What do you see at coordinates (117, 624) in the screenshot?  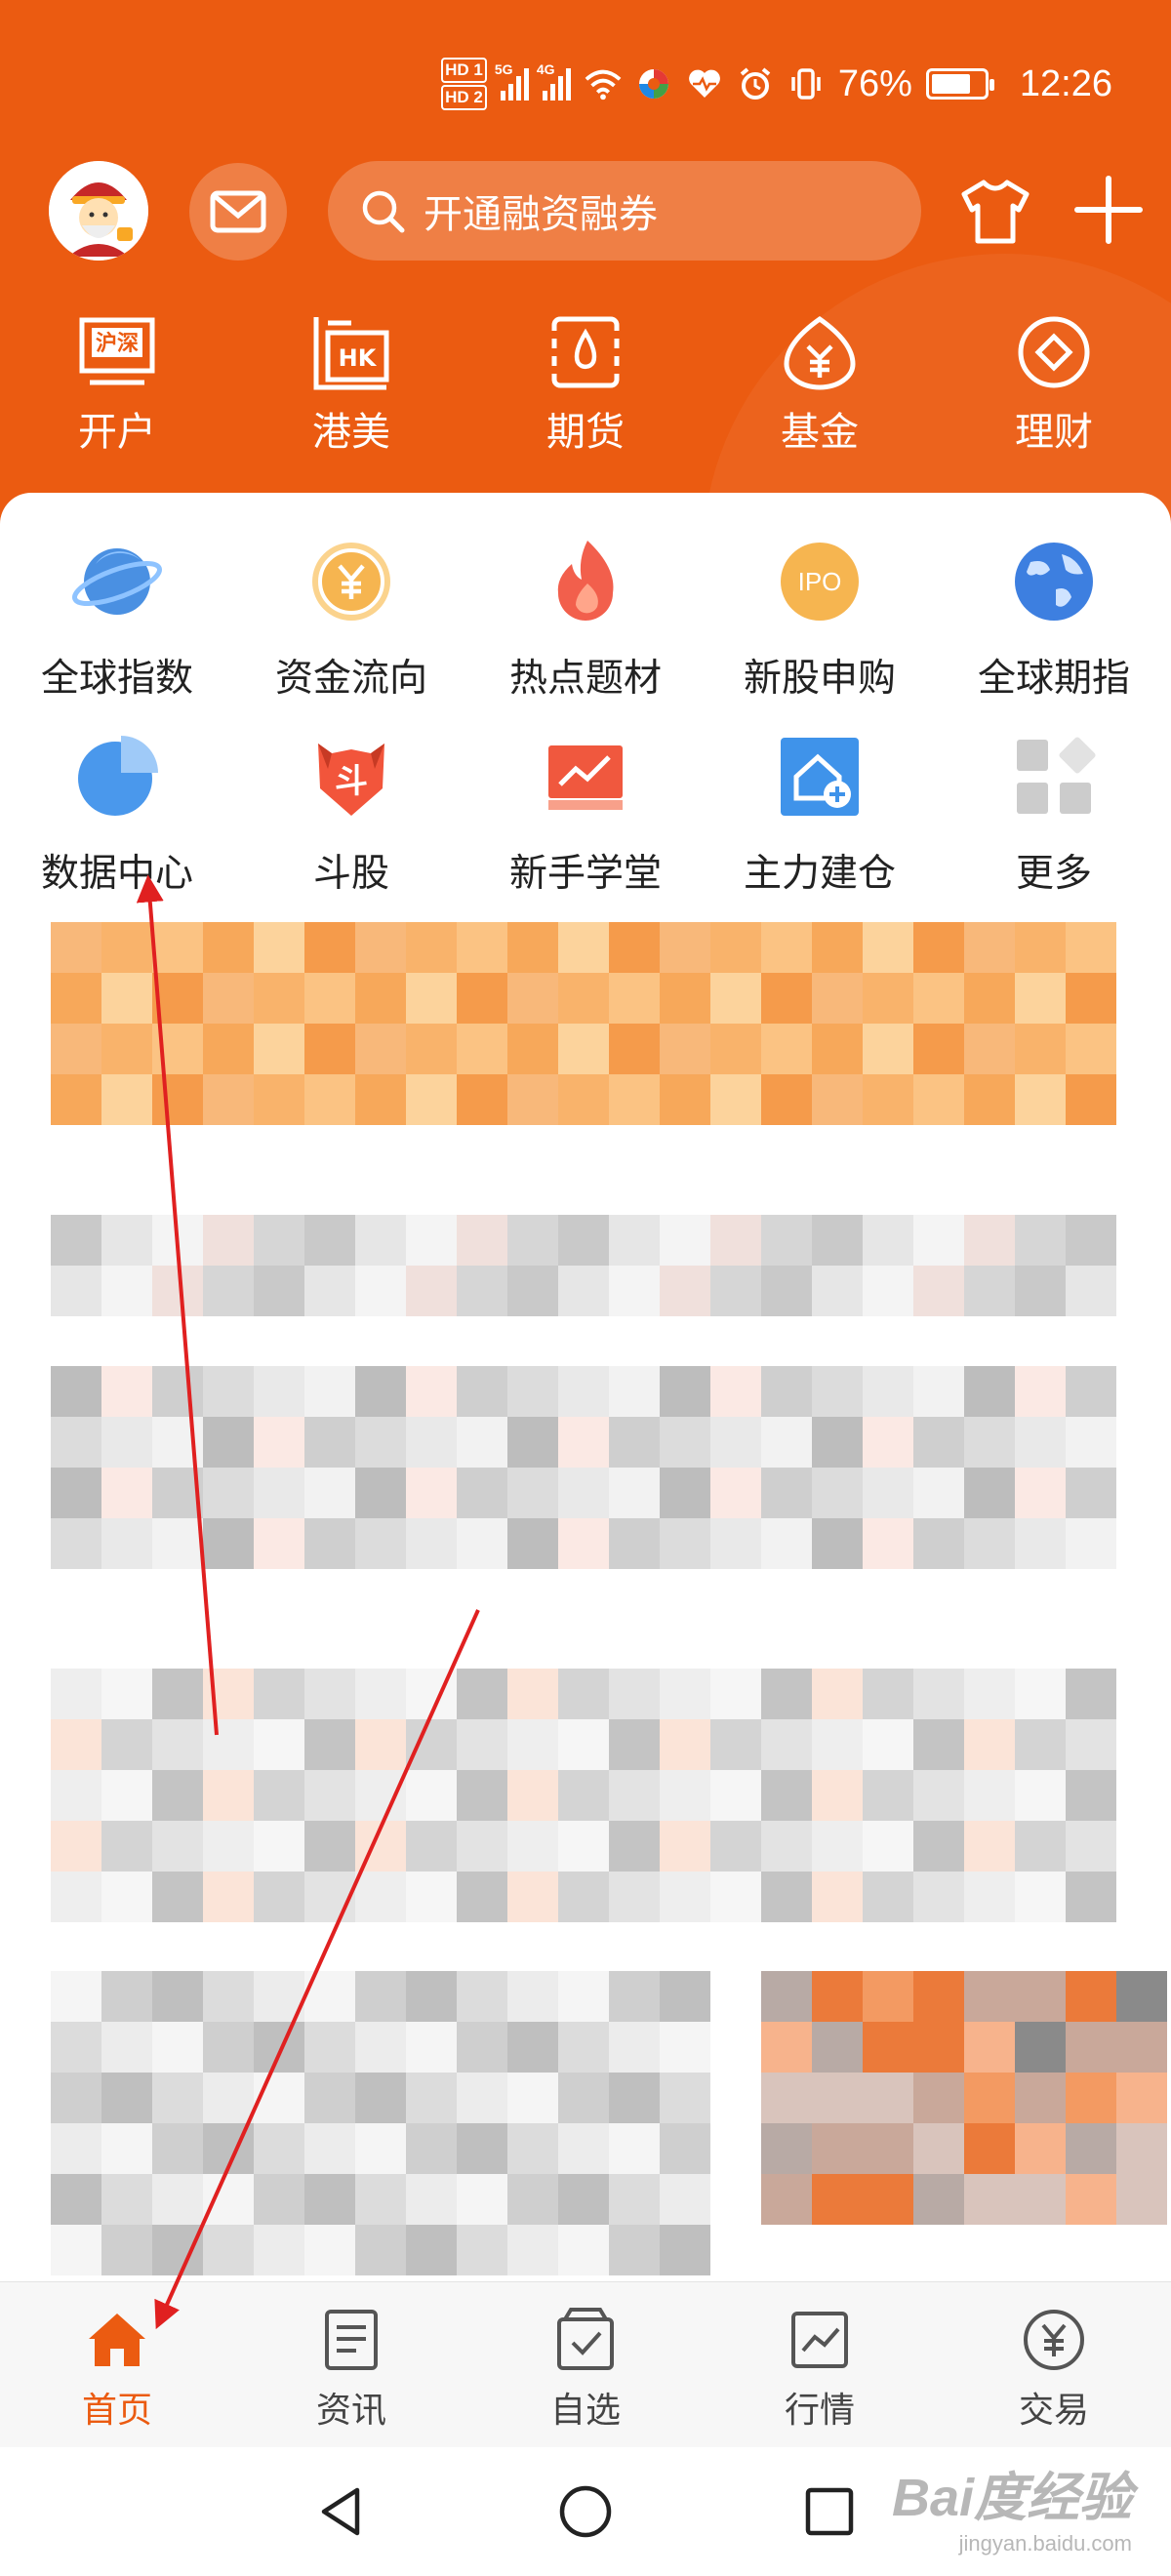 I see `feature-global-index: 全球指数` at bounding box center [117, 624].